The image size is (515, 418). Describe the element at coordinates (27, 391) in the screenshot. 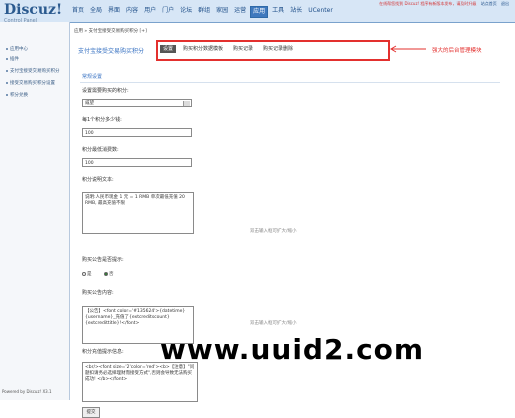

I see `powered-by: Powered by Discuz! X3.1` at that location.